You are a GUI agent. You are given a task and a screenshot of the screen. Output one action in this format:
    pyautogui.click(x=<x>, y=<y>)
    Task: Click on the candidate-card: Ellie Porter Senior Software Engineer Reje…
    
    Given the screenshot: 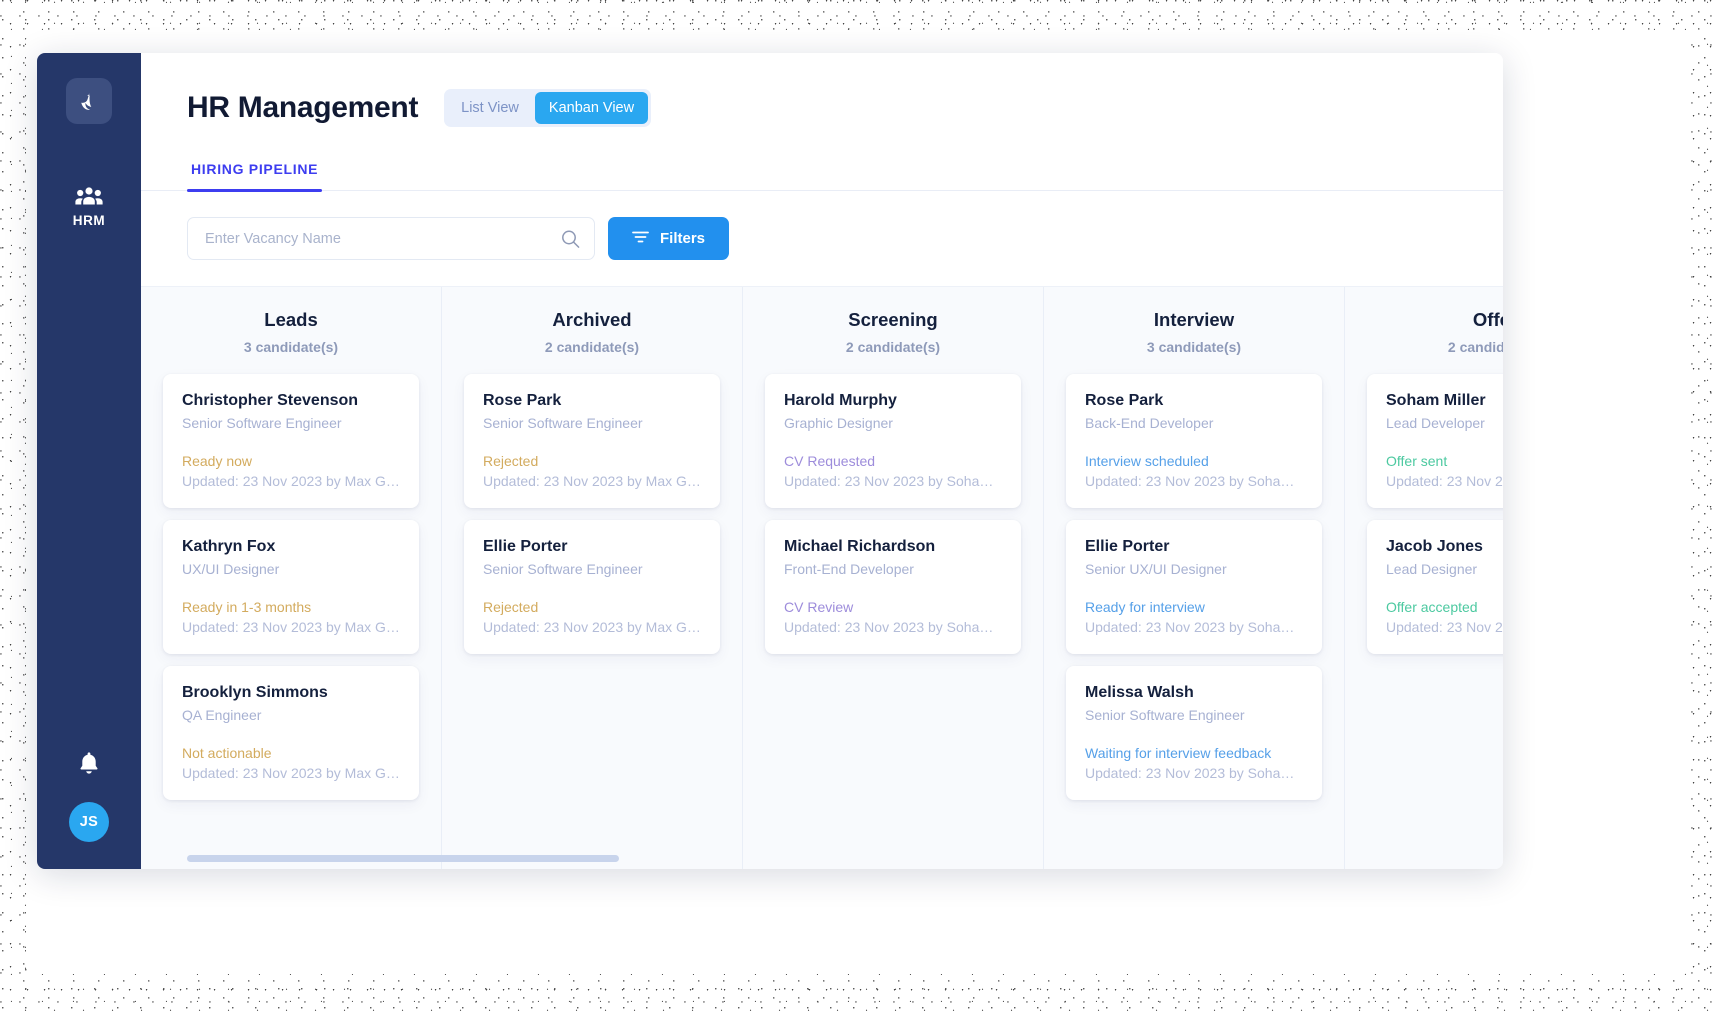 What is the action you would take?
    pyautogui.click(x=592, y=587)
    